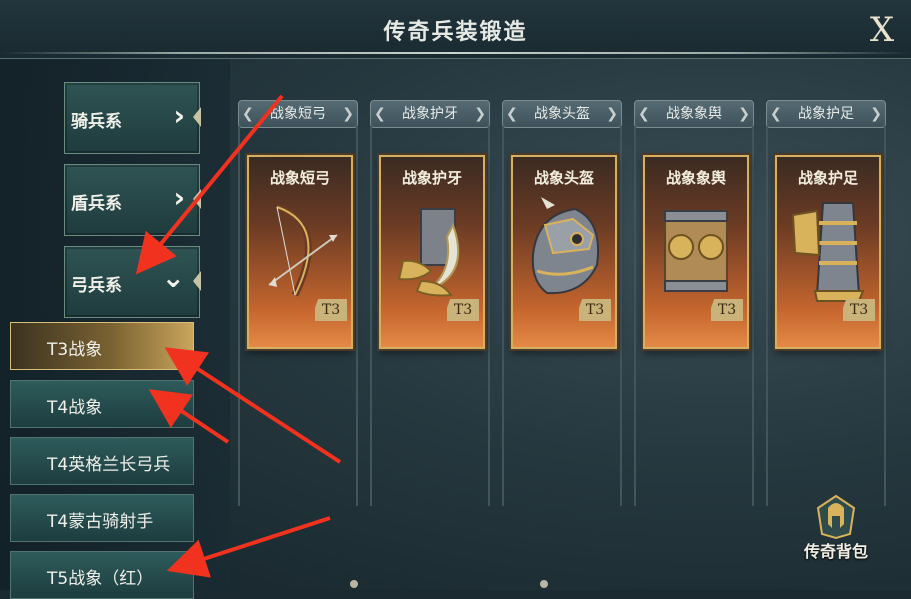 The height and width of the screenshot is (599, 911). What do you see at coordinates (132, 282) in the screenshot?
I see `category-archer: 弓兵系 ⌄` at bounding box center [132, 282].